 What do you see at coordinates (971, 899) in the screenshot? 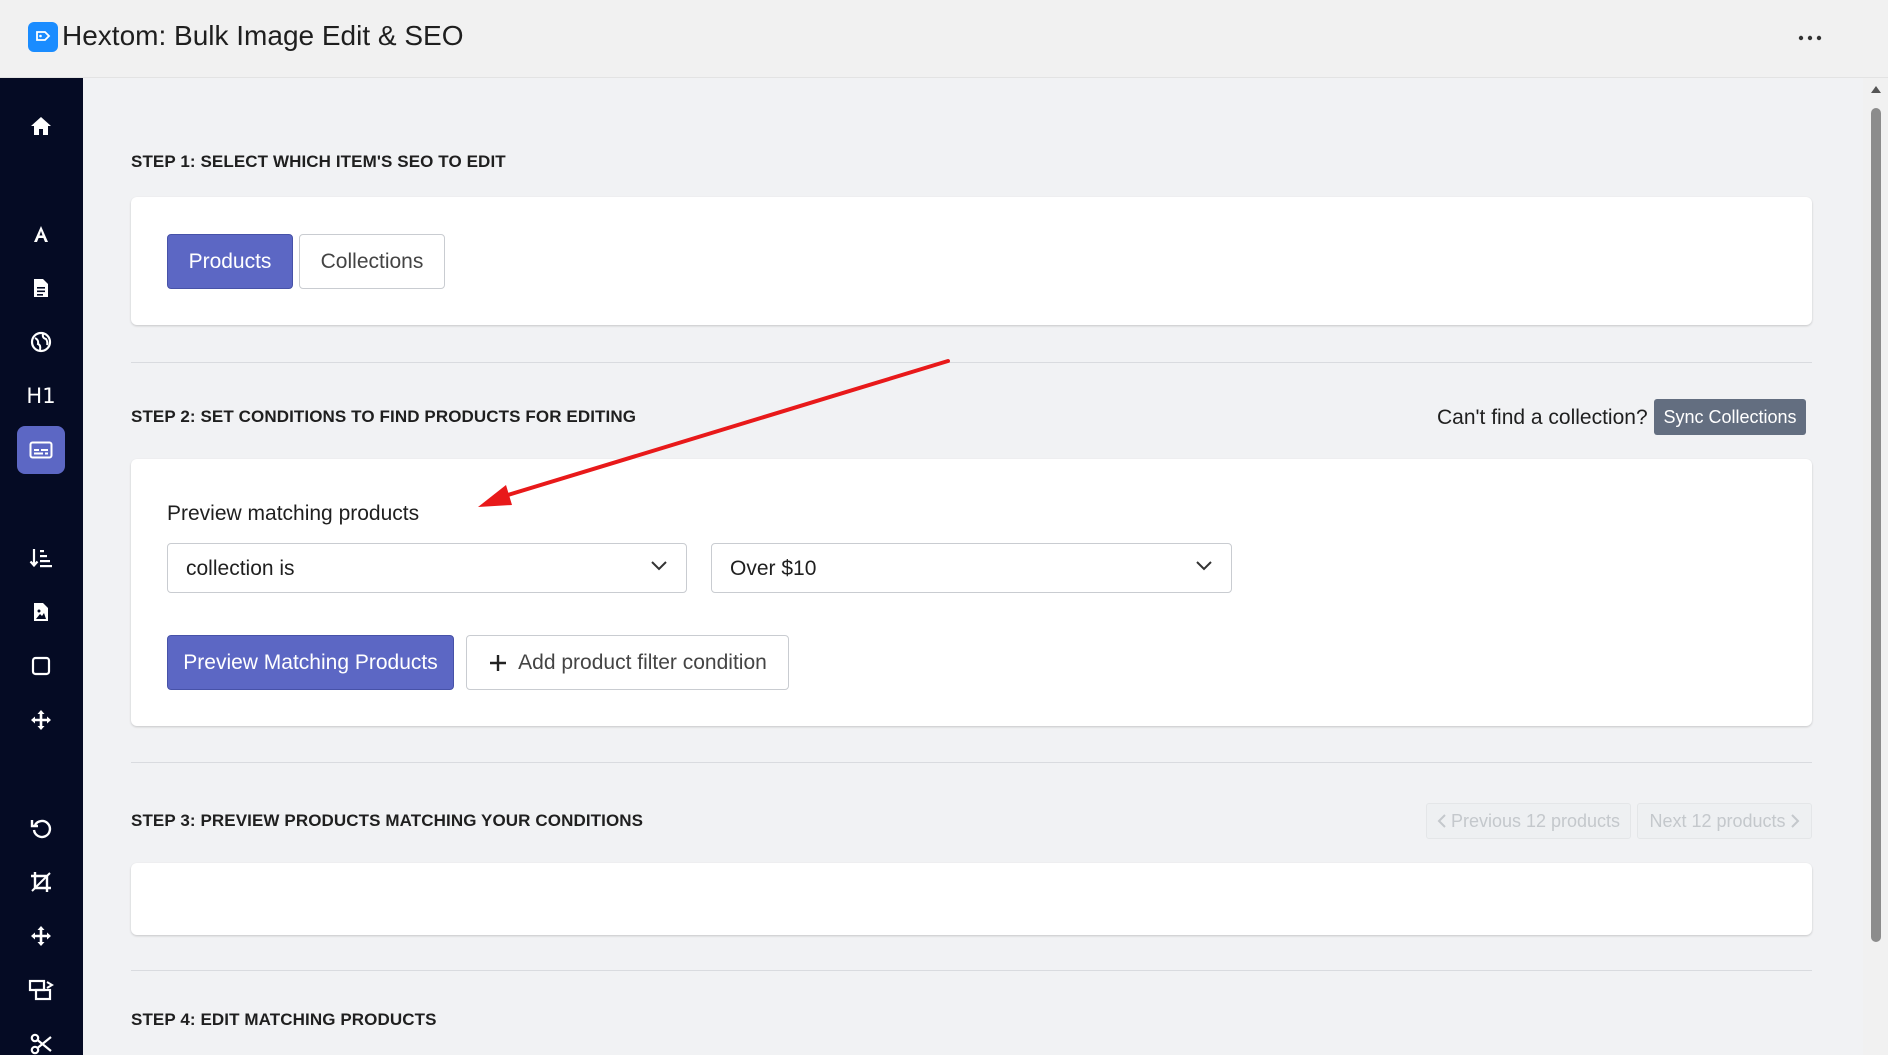
I see `step3-card` at bounding box center [971, 899].